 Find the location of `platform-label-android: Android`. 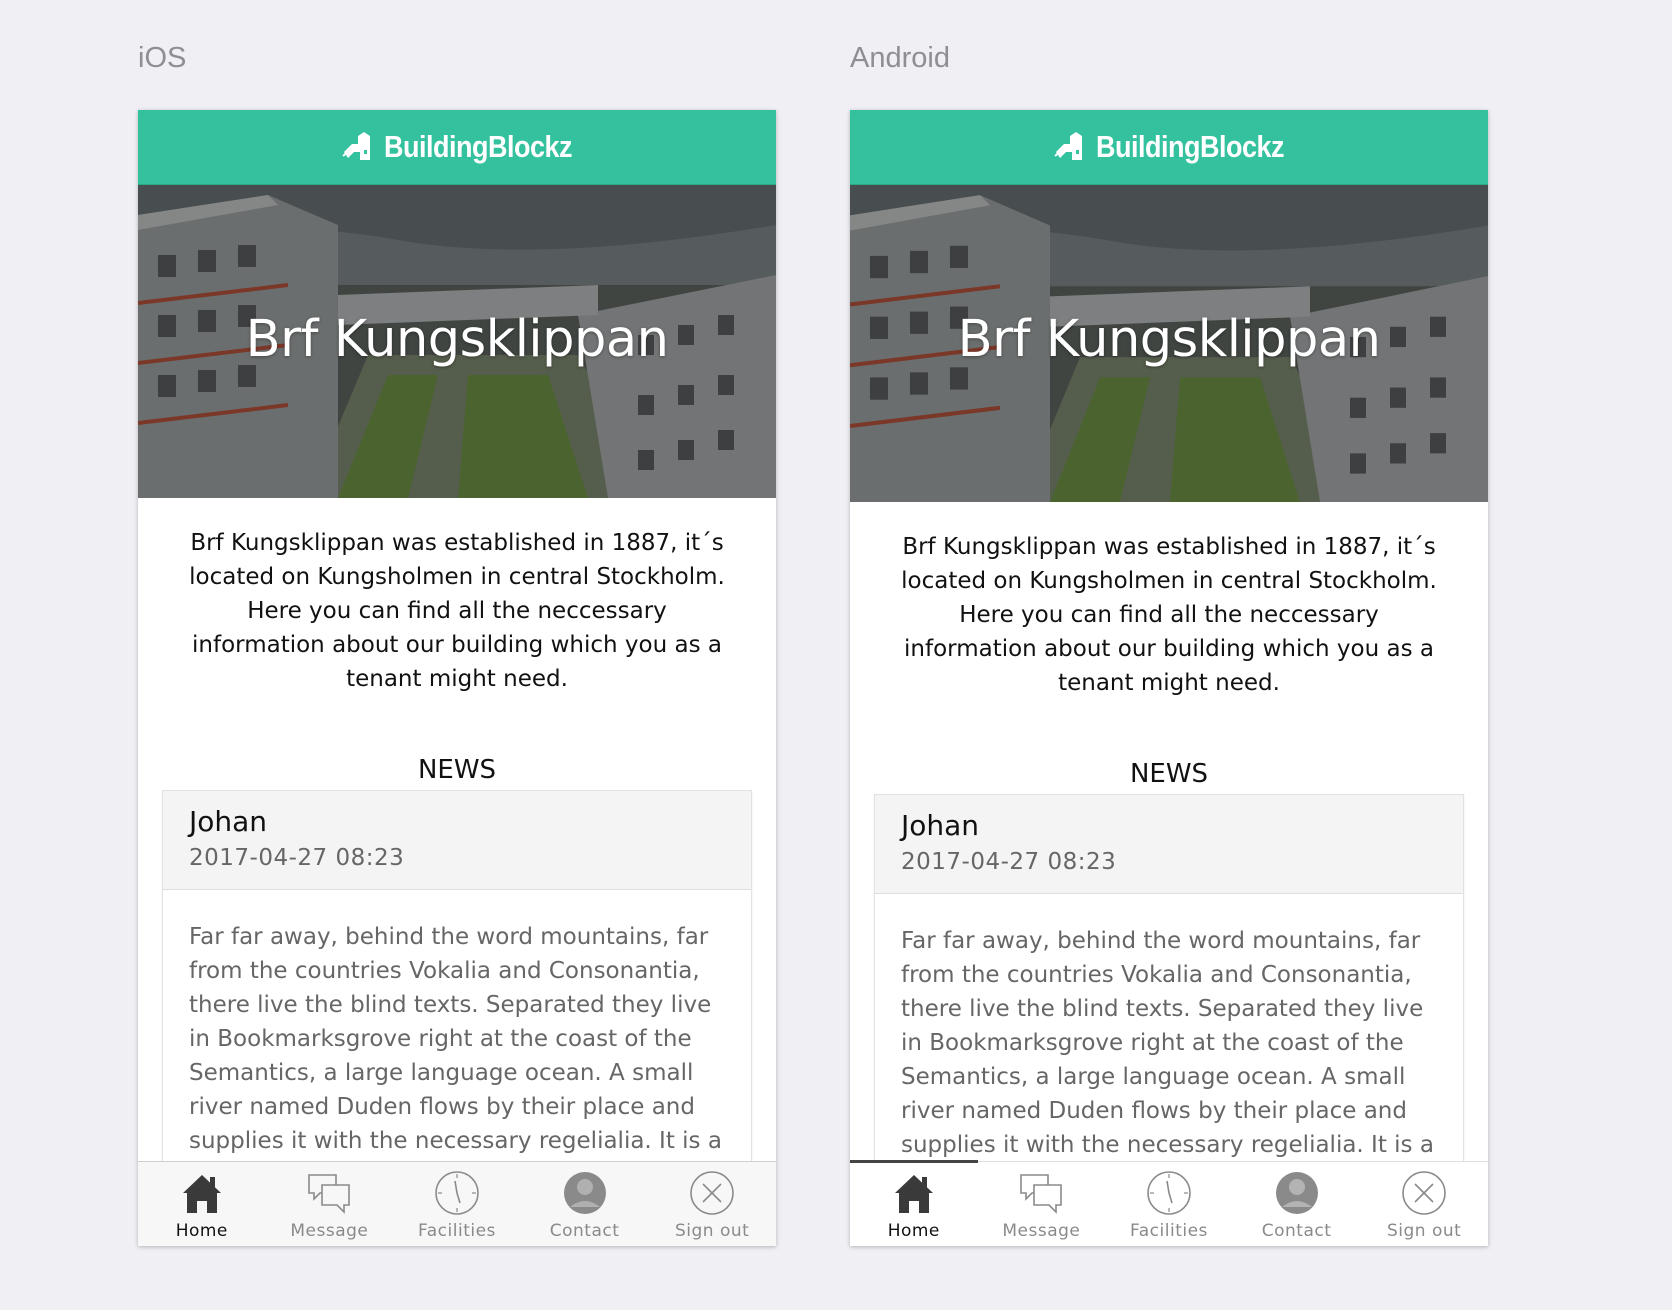

platform-label-android: Android is located at coordinates (900, 58).